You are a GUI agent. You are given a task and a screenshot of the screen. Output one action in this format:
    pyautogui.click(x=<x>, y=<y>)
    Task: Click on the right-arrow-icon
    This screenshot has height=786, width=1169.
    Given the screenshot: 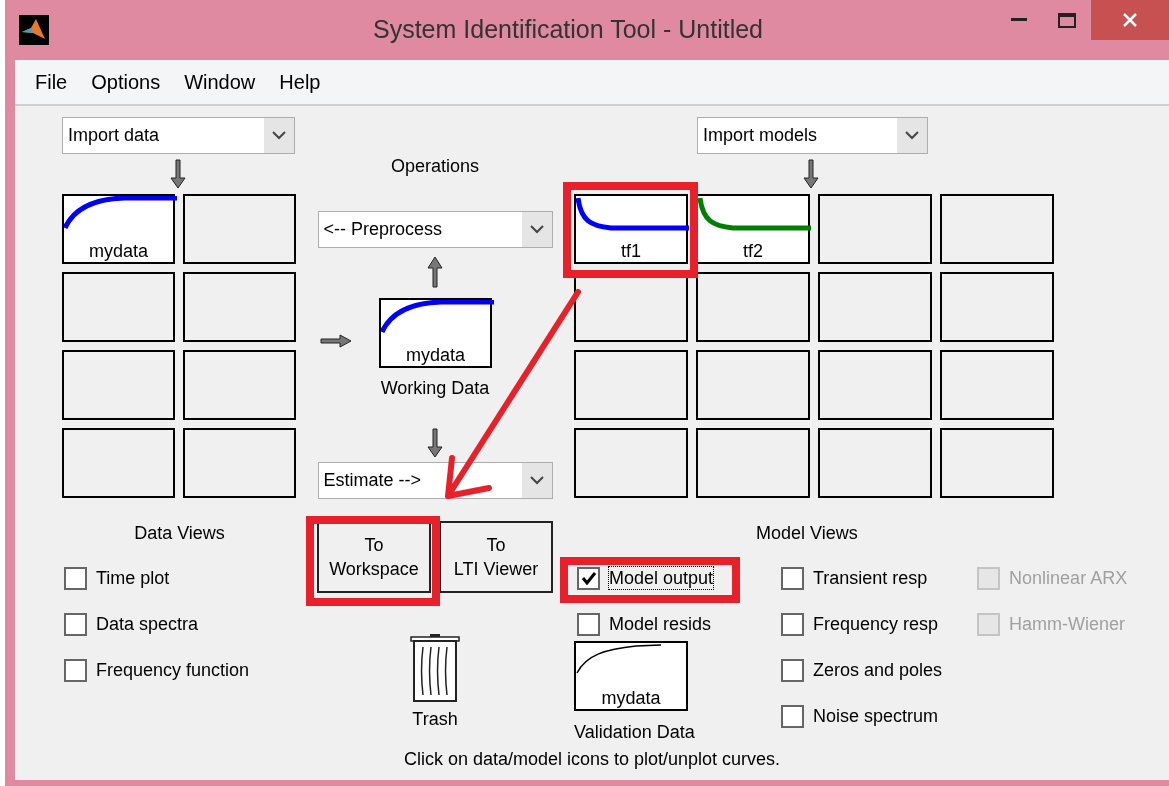 What is the action you would take?
    pyautogui.click(x=336, y=341)
    